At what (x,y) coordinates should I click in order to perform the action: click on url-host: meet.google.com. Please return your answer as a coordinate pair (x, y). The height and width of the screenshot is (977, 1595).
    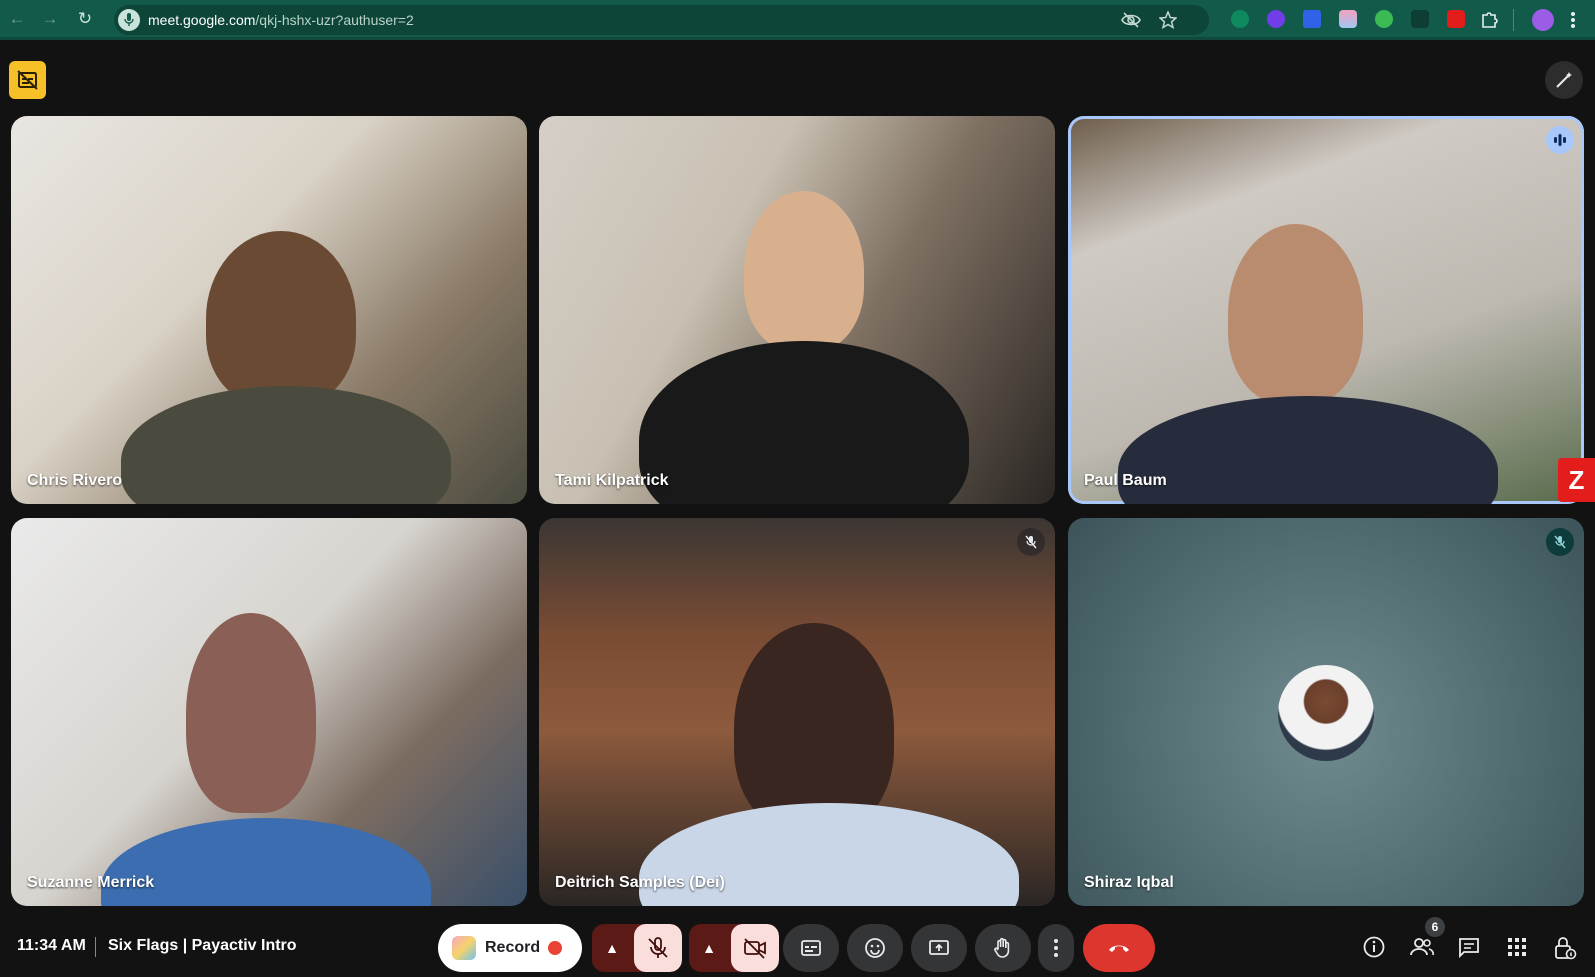
    Looking at the image, I should click on (202, 20).